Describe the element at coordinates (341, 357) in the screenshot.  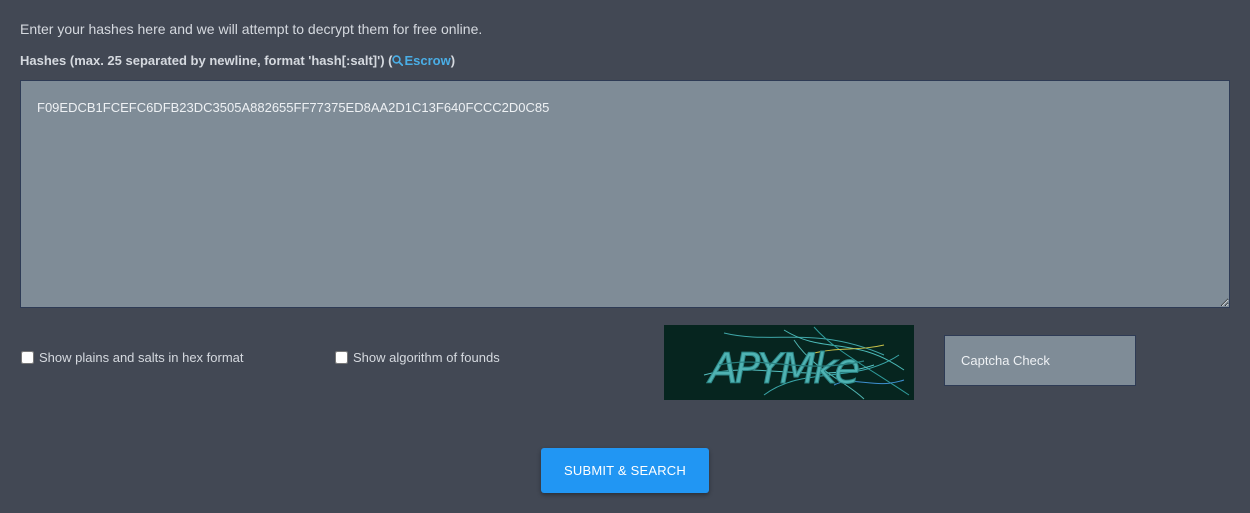
I see `show-algorithm-checkbox` at that location.